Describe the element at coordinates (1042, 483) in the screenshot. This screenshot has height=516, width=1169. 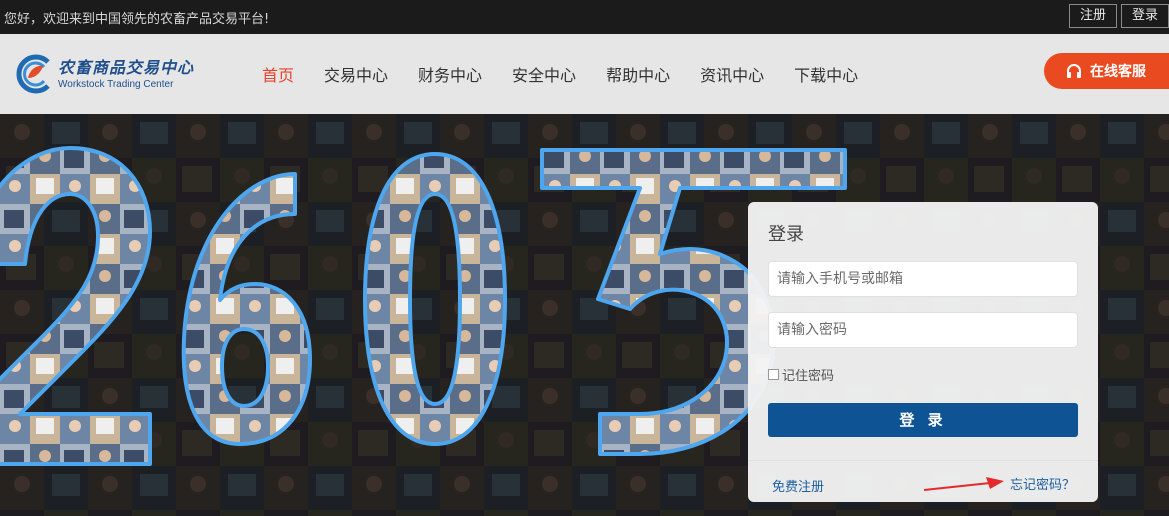
I see `forgot-password-link: 忘记密码？` at that location.